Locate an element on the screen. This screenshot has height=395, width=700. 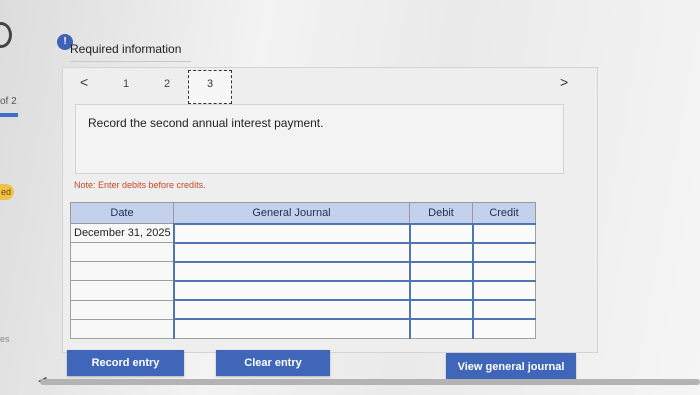
page-of-label: of 2 is located at coordinates (8, 101).